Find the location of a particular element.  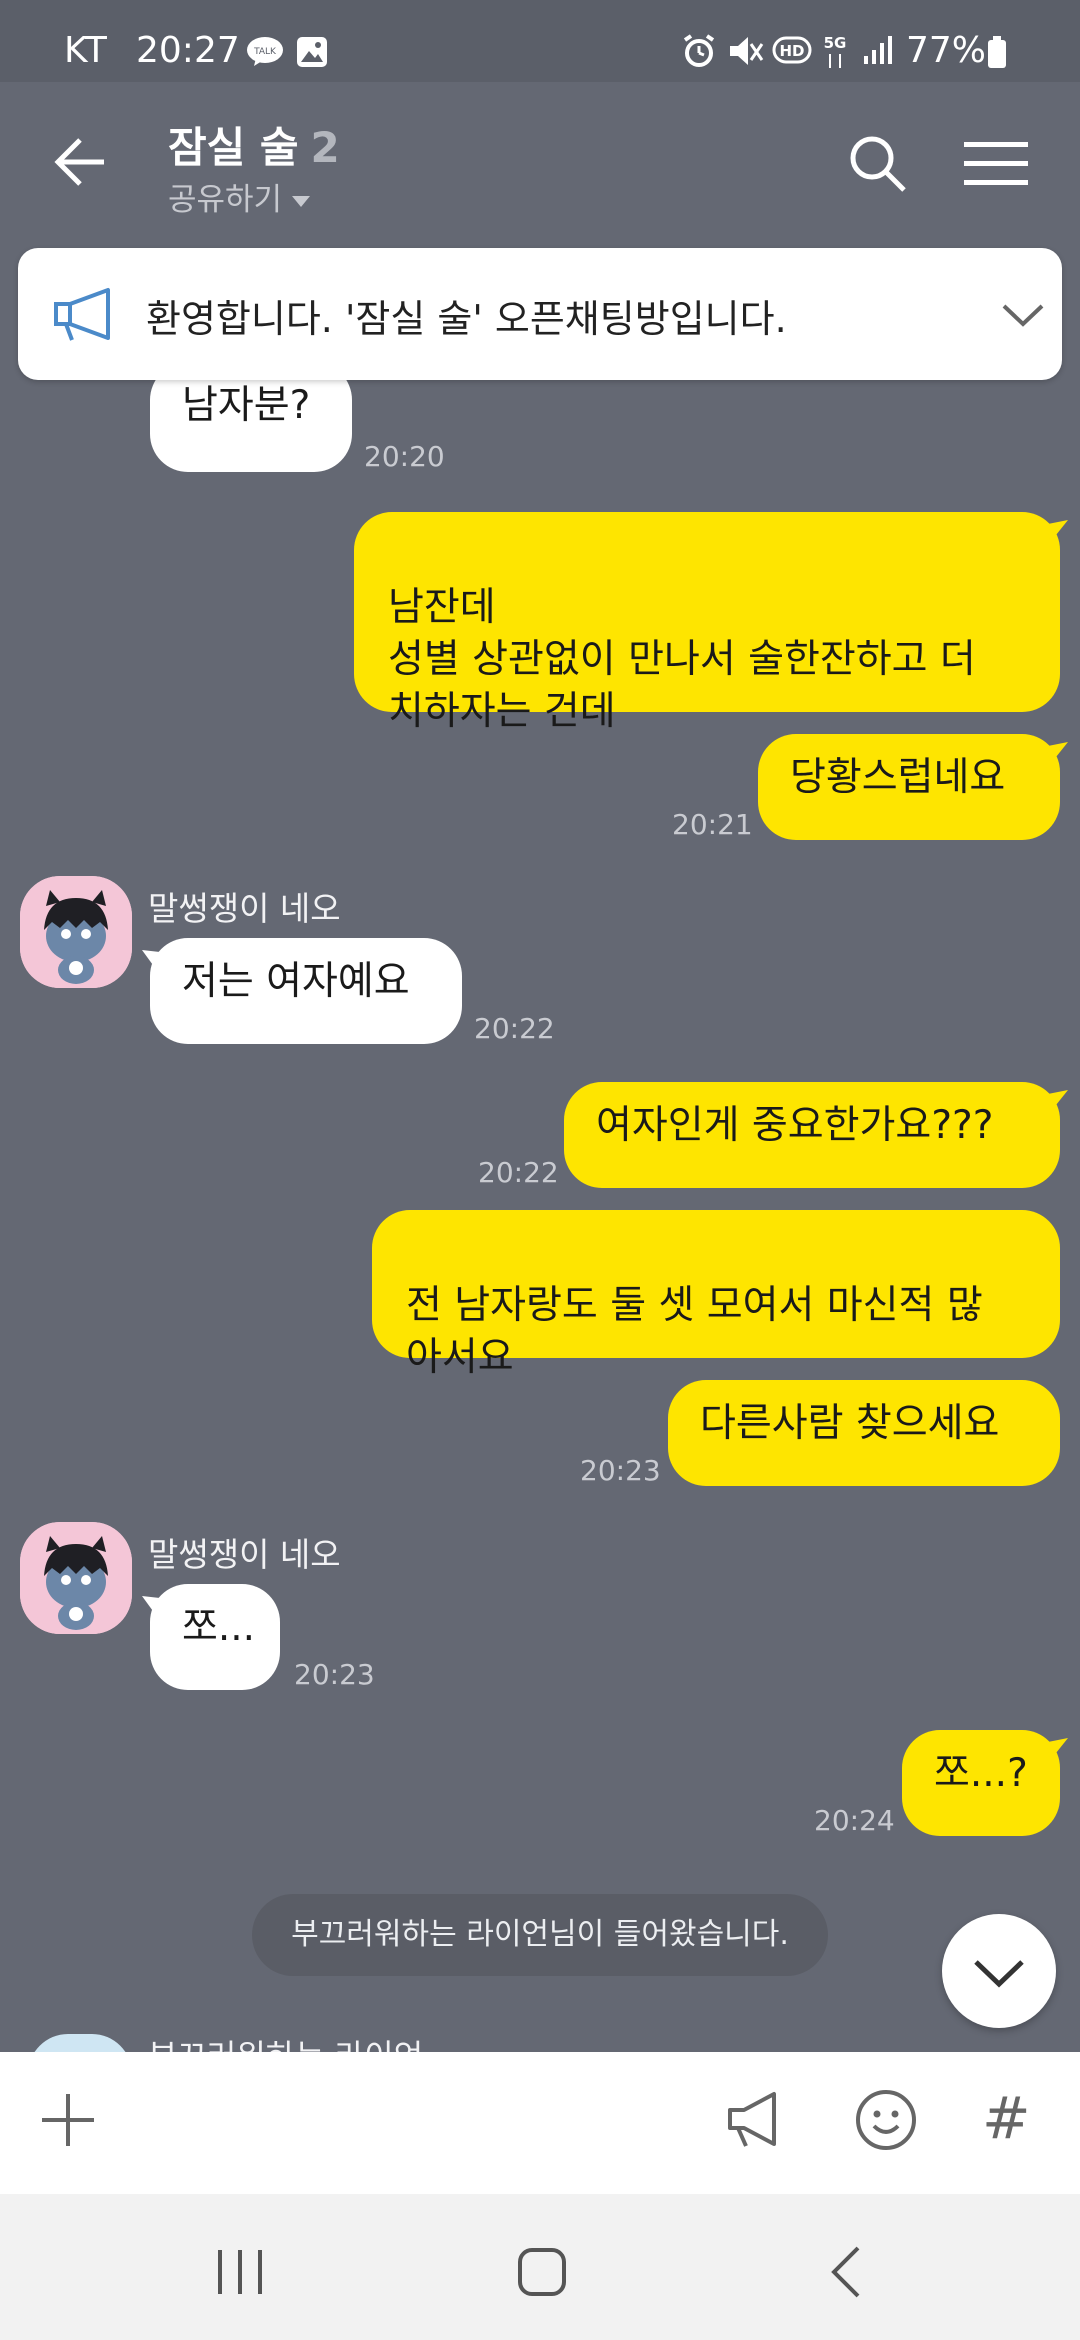

message-bubble-incoming: 저는 여자예요 is located at coordinates (306, 991).